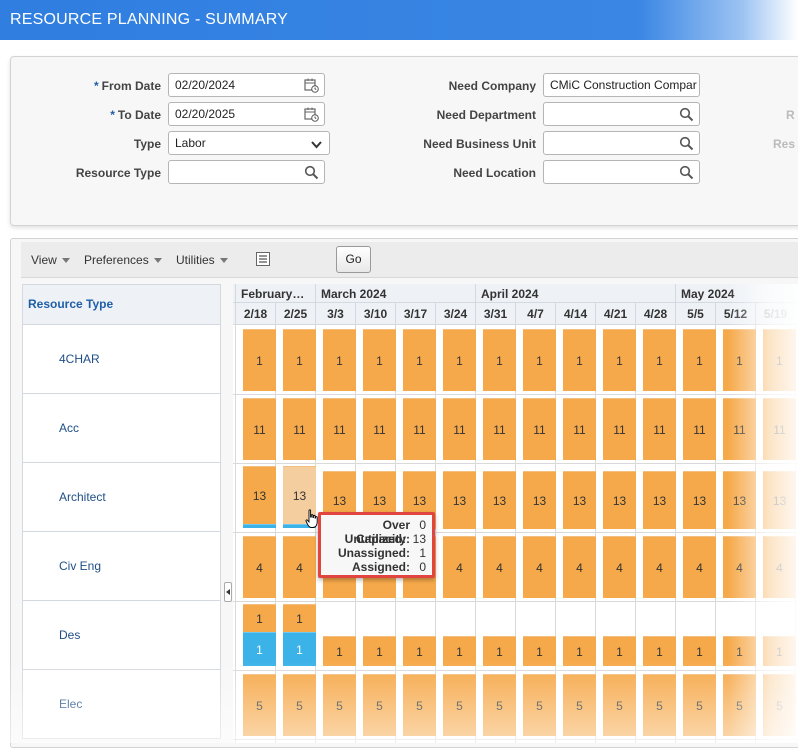 This screenshot has height=748, width=798. I want to click on resource-type-column-header: Resource Type, so click(121, 304).